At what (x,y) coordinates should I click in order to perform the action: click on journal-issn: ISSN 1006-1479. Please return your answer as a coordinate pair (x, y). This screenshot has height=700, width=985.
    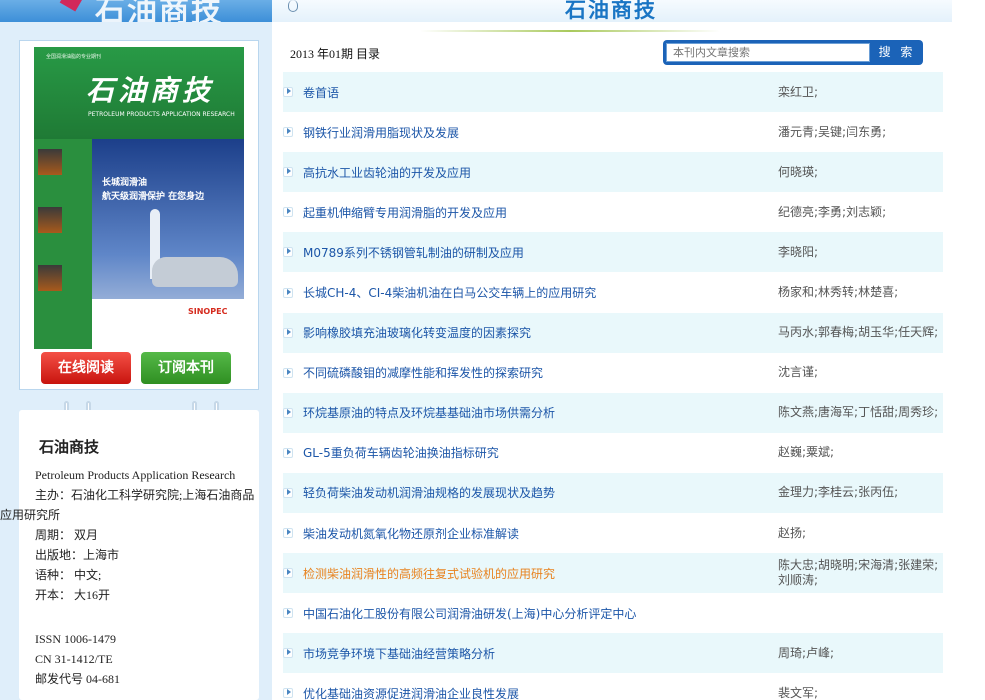
    Looking at the image, I should click on (76, 639).